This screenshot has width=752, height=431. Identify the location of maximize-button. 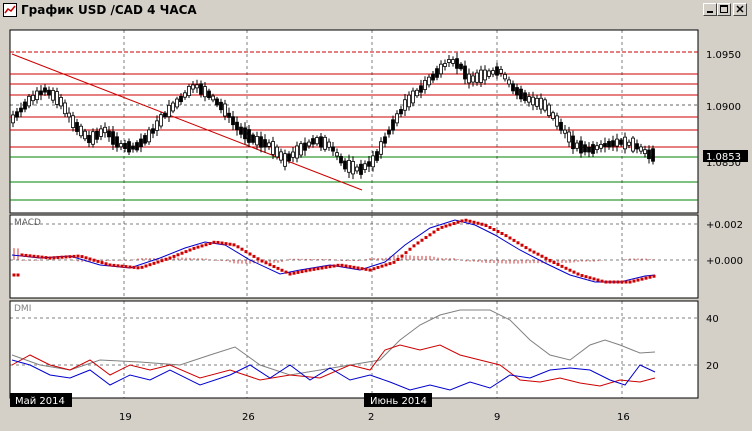
(724, 9).